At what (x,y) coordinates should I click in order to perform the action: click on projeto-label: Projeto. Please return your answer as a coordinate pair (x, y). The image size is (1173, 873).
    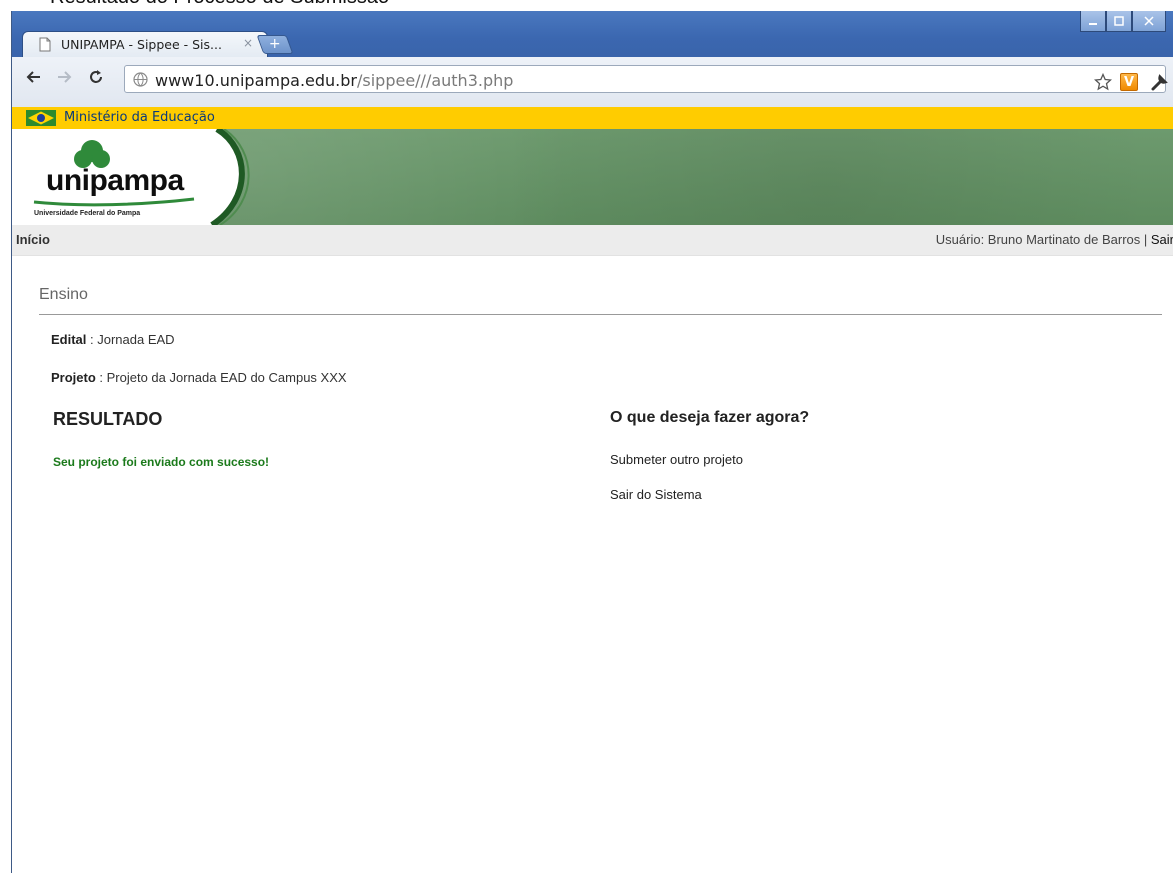
    Looking at the image, I should click on (73, 377).